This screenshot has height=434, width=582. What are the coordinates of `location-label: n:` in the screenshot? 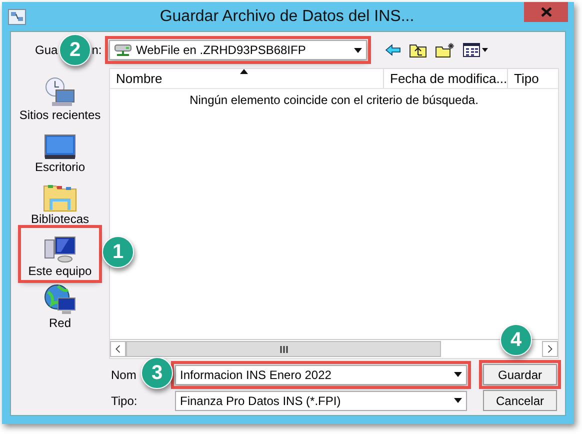 It's located at (97, 50).